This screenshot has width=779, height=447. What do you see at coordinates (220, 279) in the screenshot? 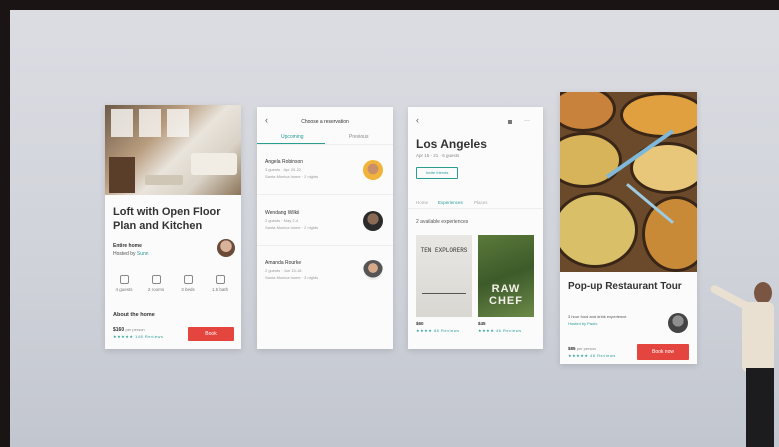
I see `bath-icon` at bounding box center [220, 279].